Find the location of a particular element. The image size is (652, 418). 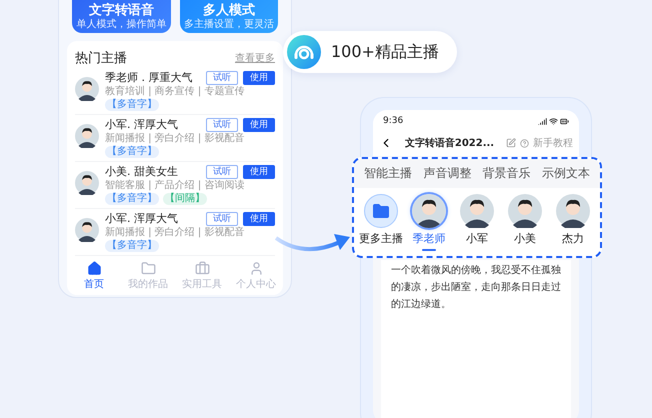

mode-title: 文字转语音 is located at coordinates (121, 10).